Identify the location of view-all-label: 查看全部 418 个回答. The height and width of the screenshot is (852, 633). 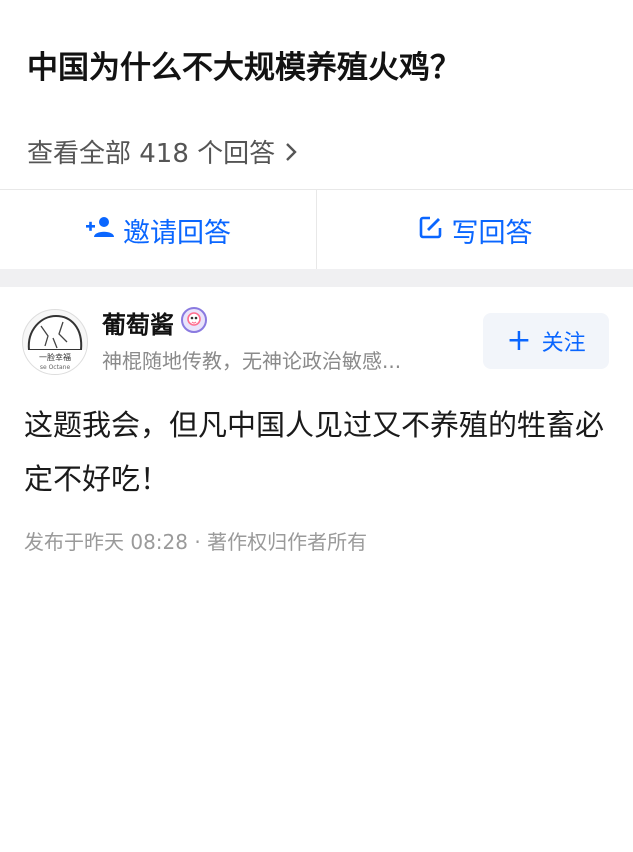
(151, 154).